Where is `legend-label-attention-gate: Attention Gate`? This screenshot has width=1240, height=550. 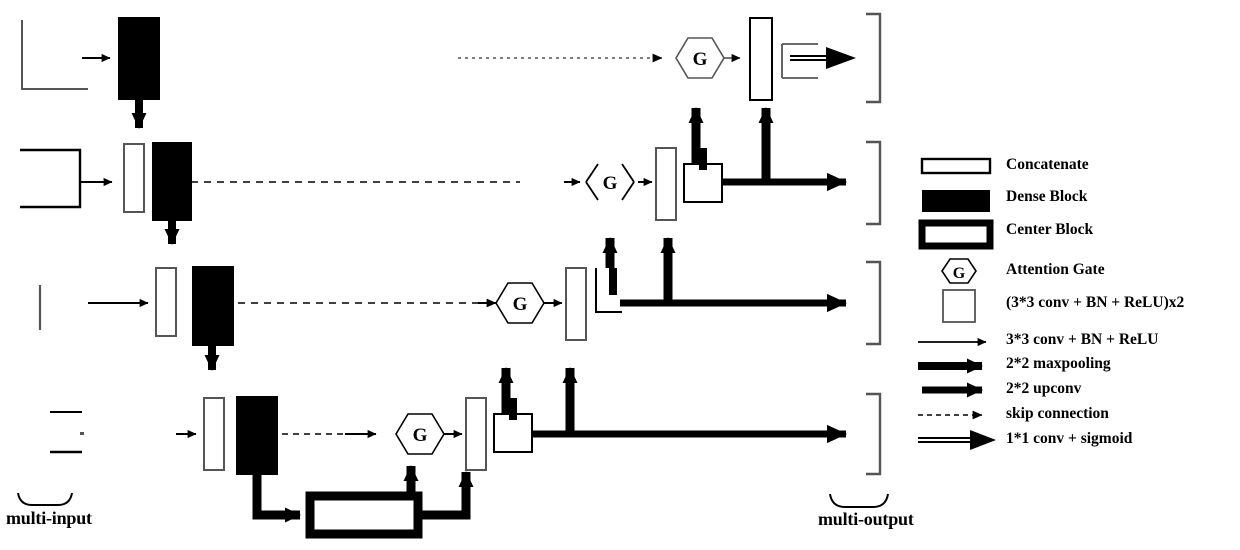
legend-label-attention-gate: Attention Gate is located at coordinates (1055, 269).